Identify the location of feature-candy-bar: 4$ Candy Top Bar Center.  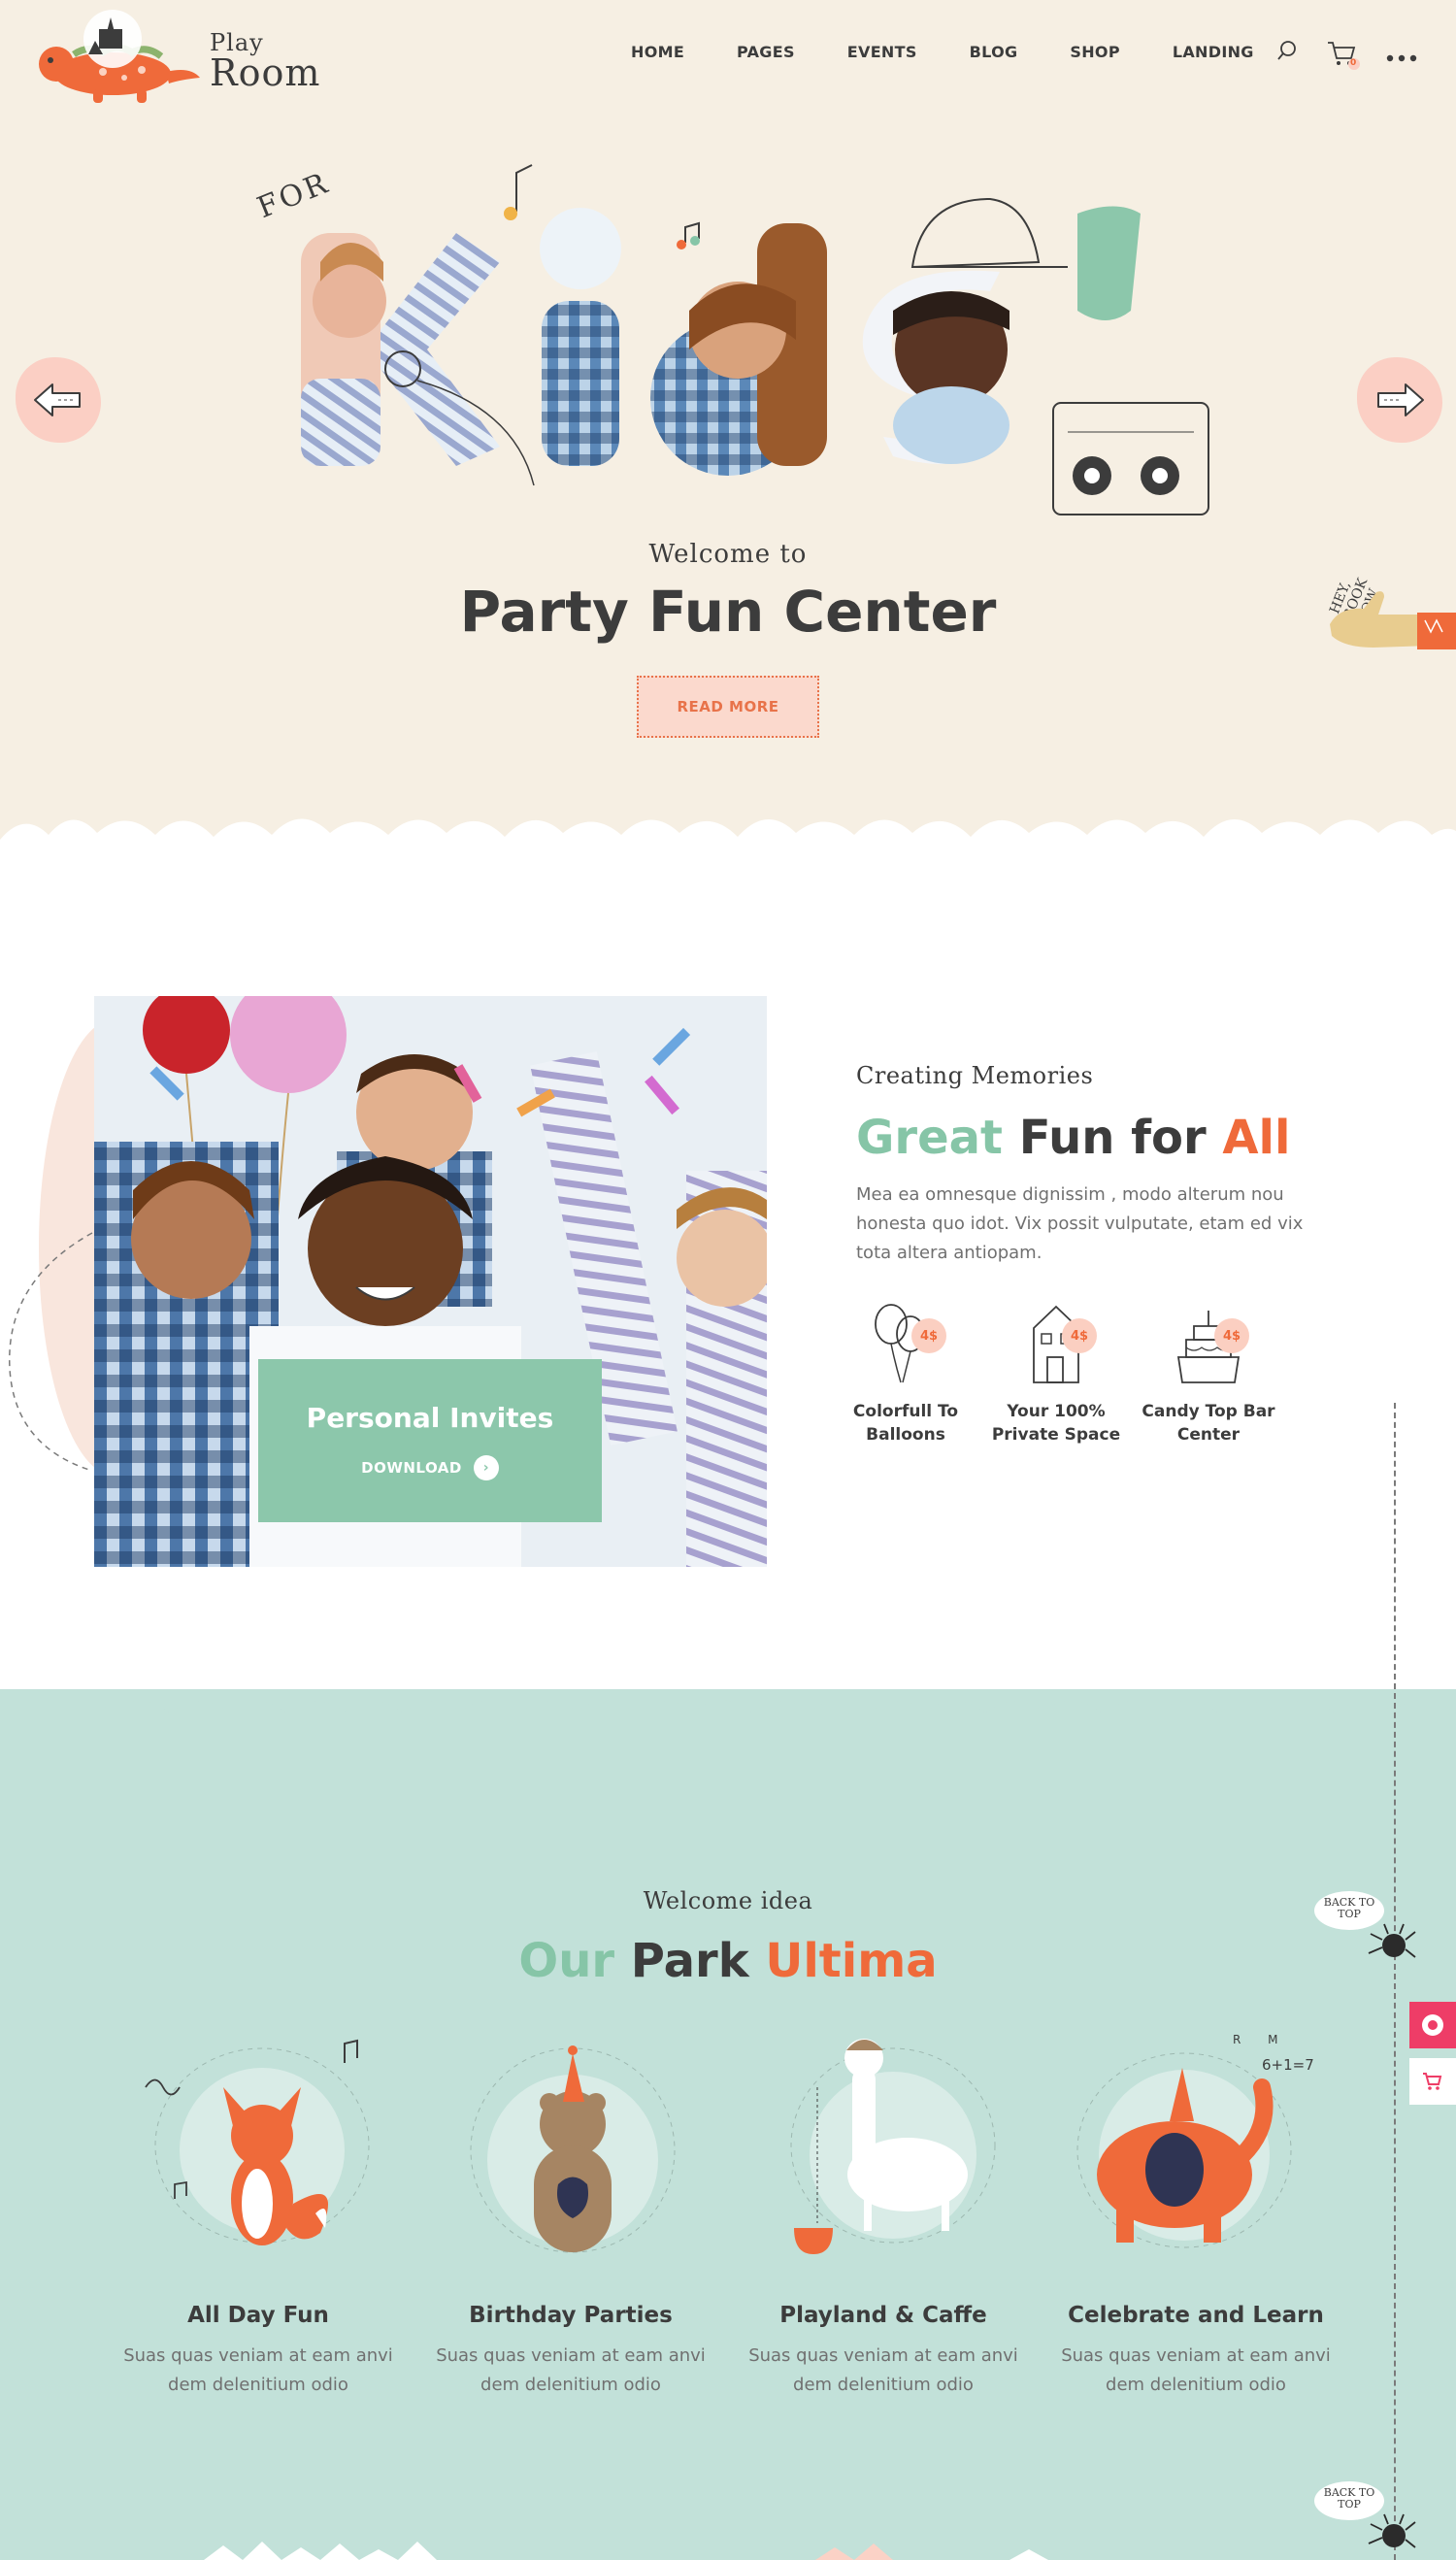
(1208, 1372).